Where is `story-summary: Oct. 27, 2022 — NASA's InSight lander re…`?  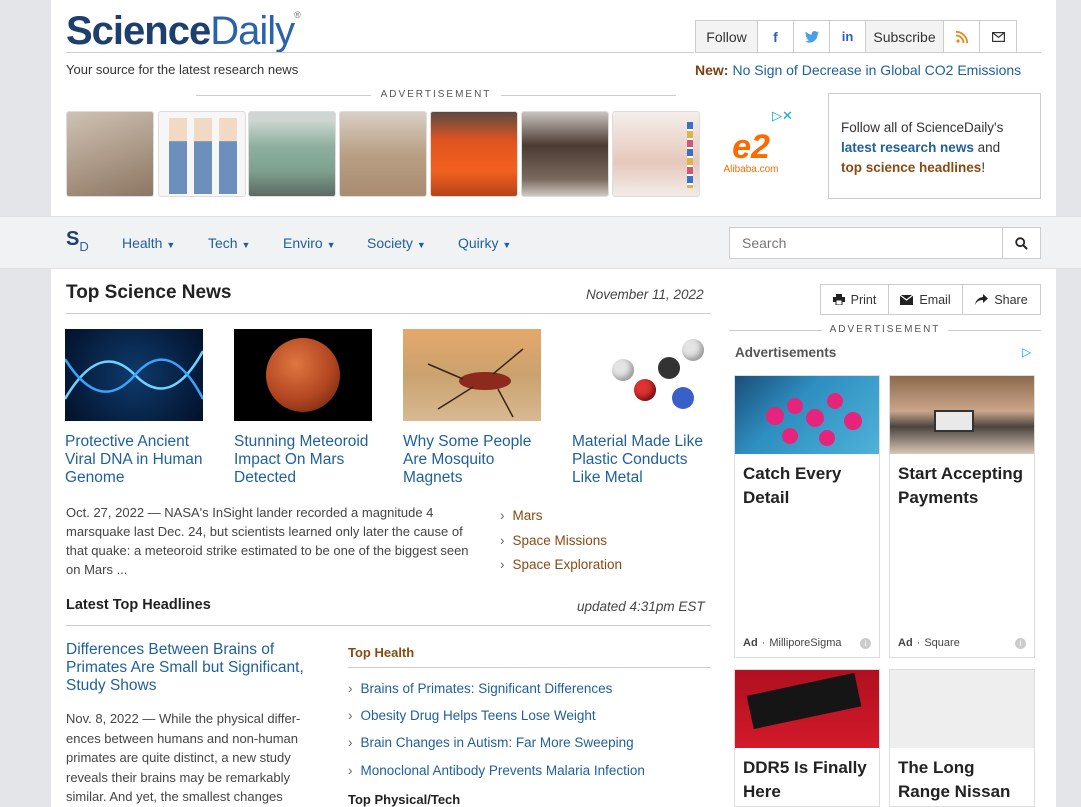 story-summary: Oct. 27, 2022 — NASA's InSight lander re… is located at coordinates (267, 541).